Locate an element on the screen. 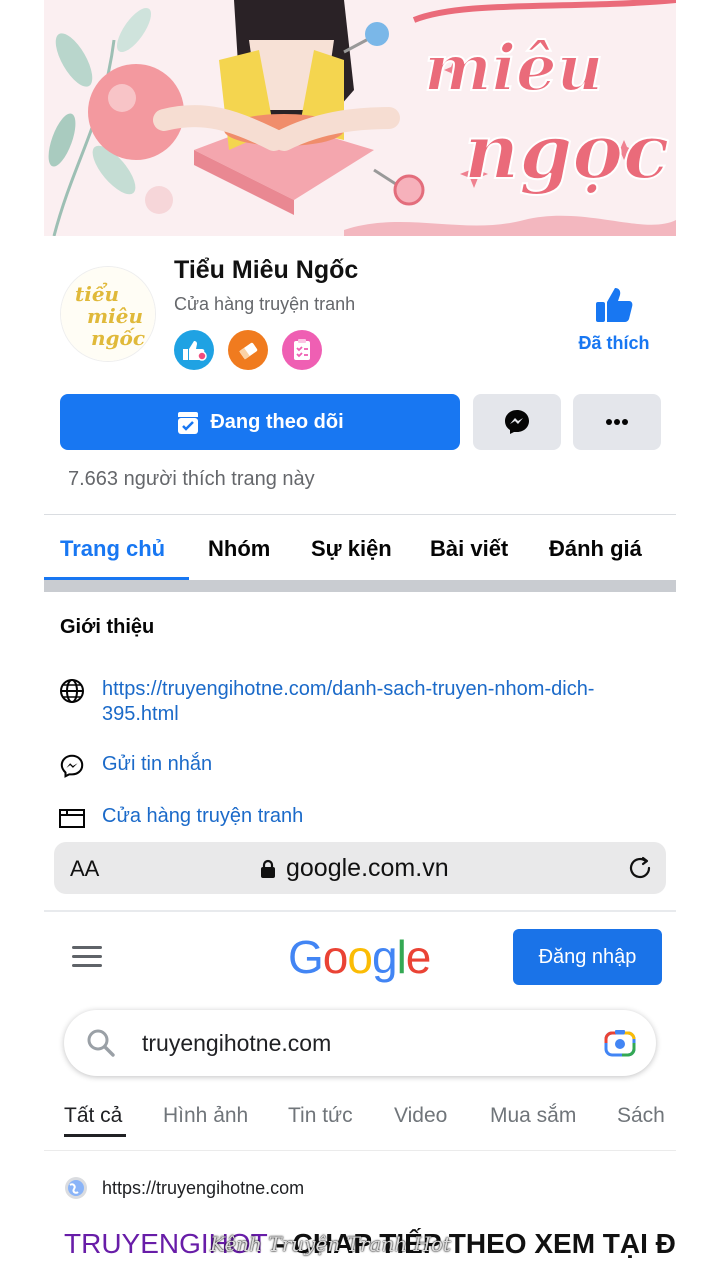  tab-images: Hình ảnh is located at coordinates (205, 1116).